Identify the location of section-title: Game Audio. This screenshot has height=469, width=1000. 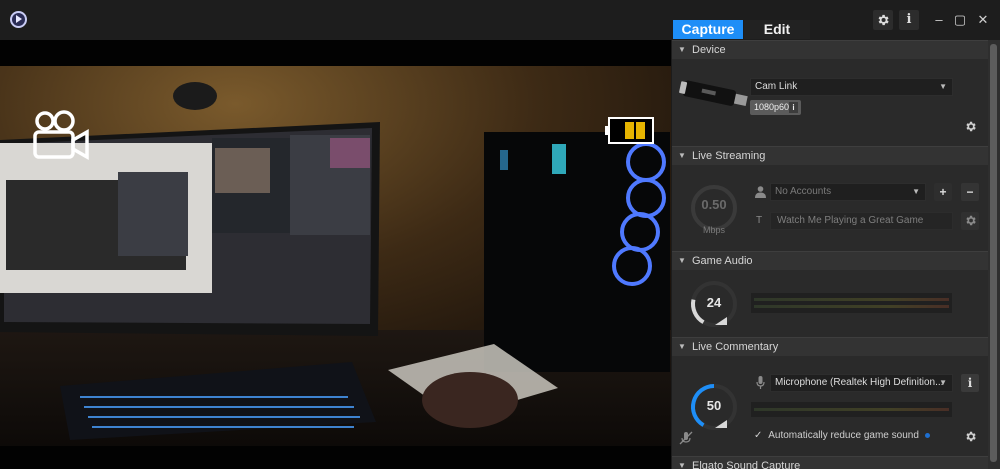
(722, 261).